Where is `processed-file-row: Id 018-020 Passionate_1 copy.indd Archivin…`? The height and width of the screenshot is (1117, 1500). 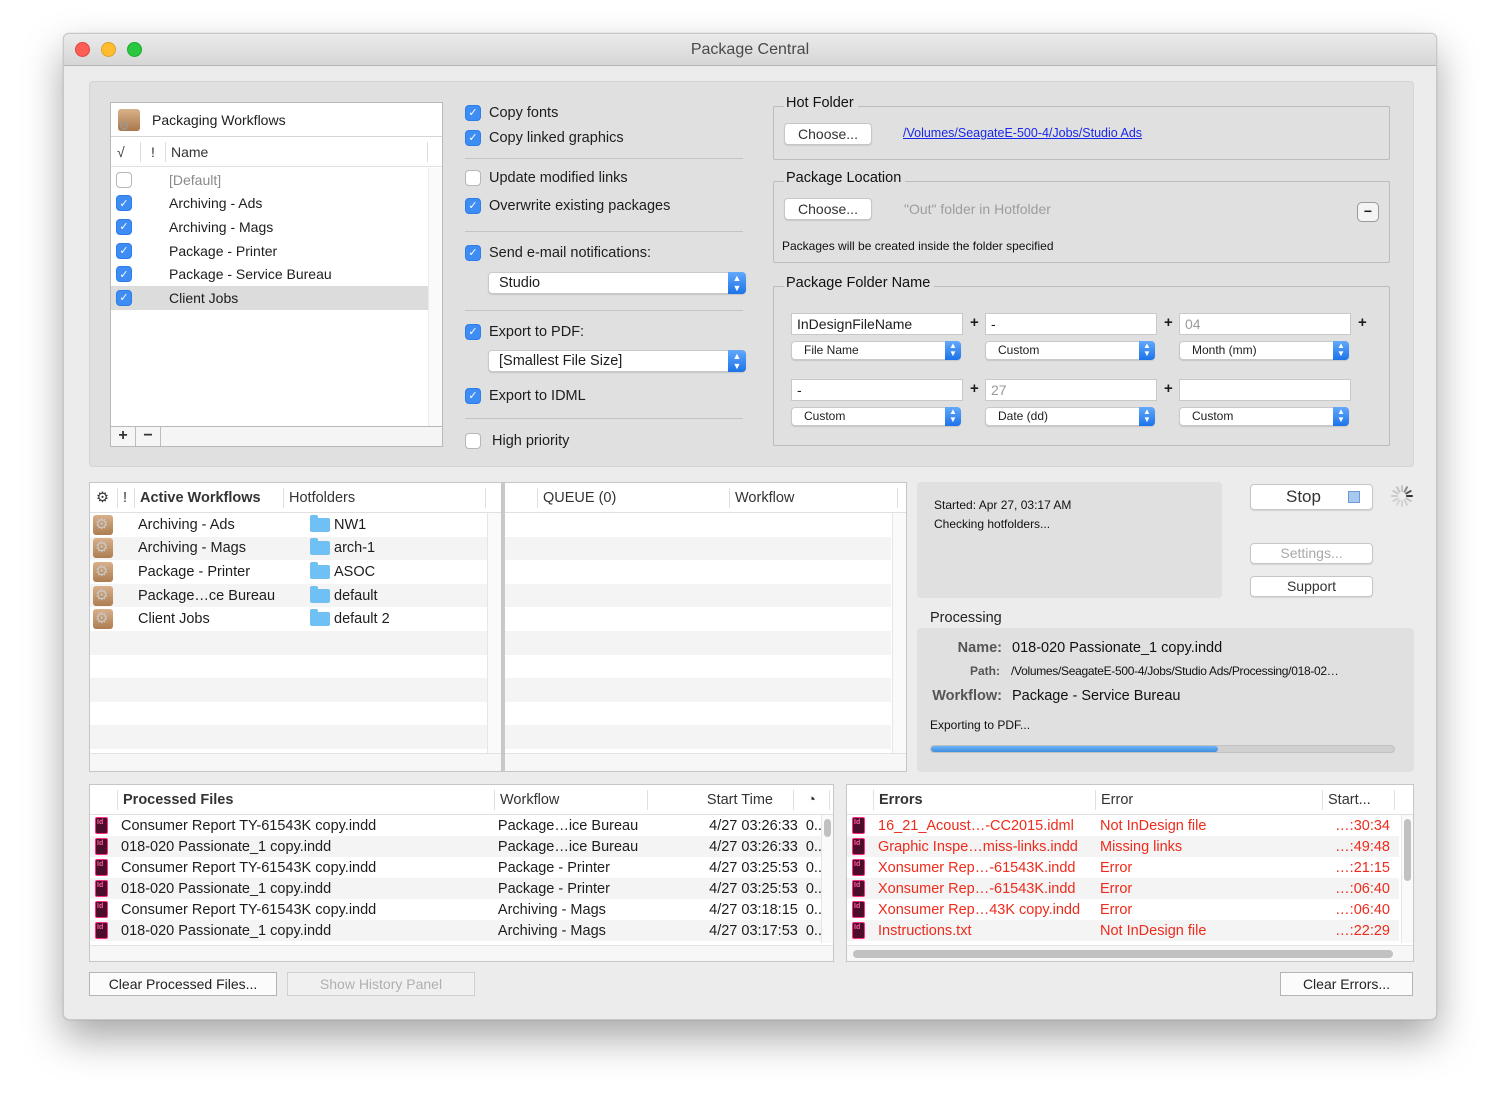
processed-file-row: Id 018-020 Passionate_1 copy.indd Archivin… is located at coordinates (460, 930).